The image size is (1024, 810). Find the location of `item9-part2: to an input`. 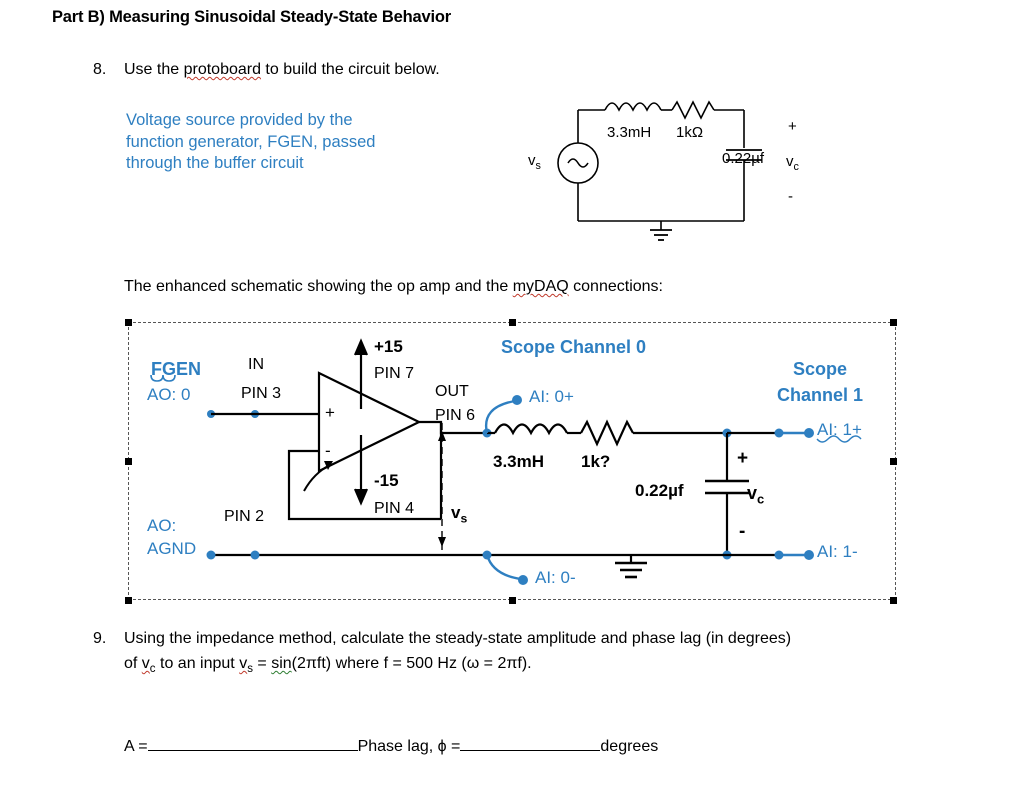

item9-part2: to an input is located at coordinates (197, 663).